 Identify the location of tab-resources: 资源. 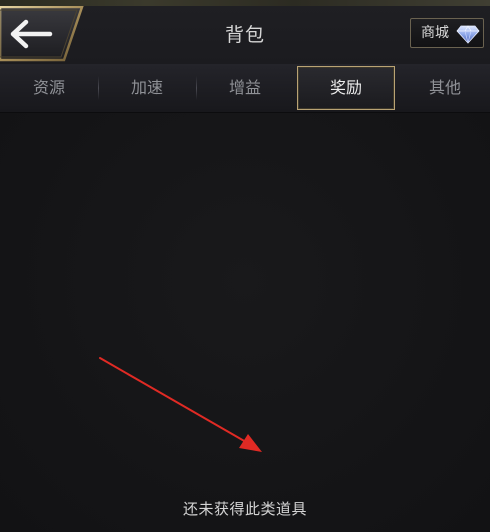
(49, 88).